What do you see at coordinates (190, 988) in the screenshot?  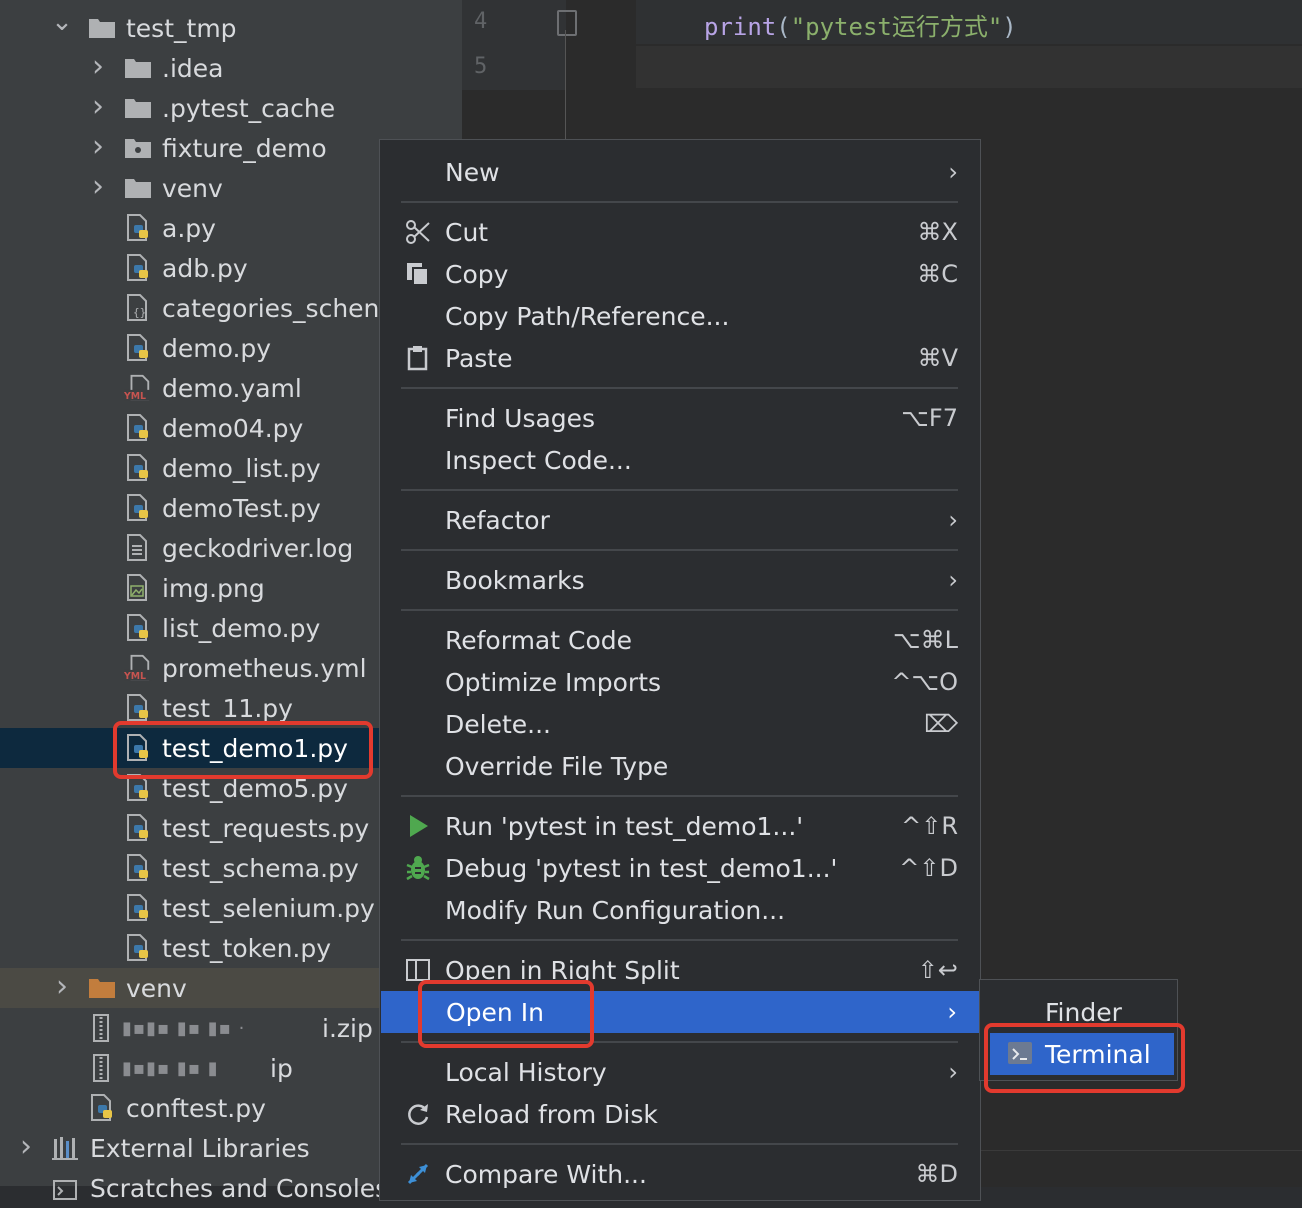 I see `tree-row: › venv` at bounding box center [190, 988].